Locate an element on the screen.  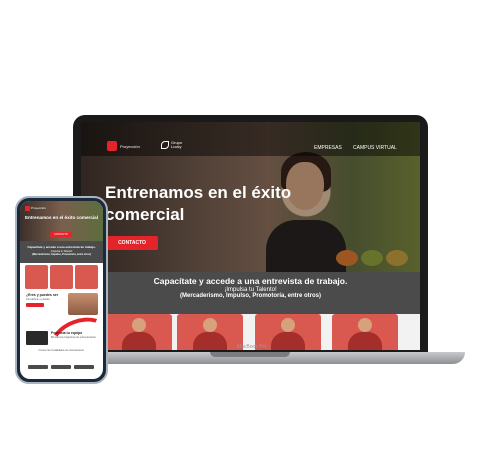
mobile-section-title: ¿Eres y puedes ser is located at coordinates (42, 295).